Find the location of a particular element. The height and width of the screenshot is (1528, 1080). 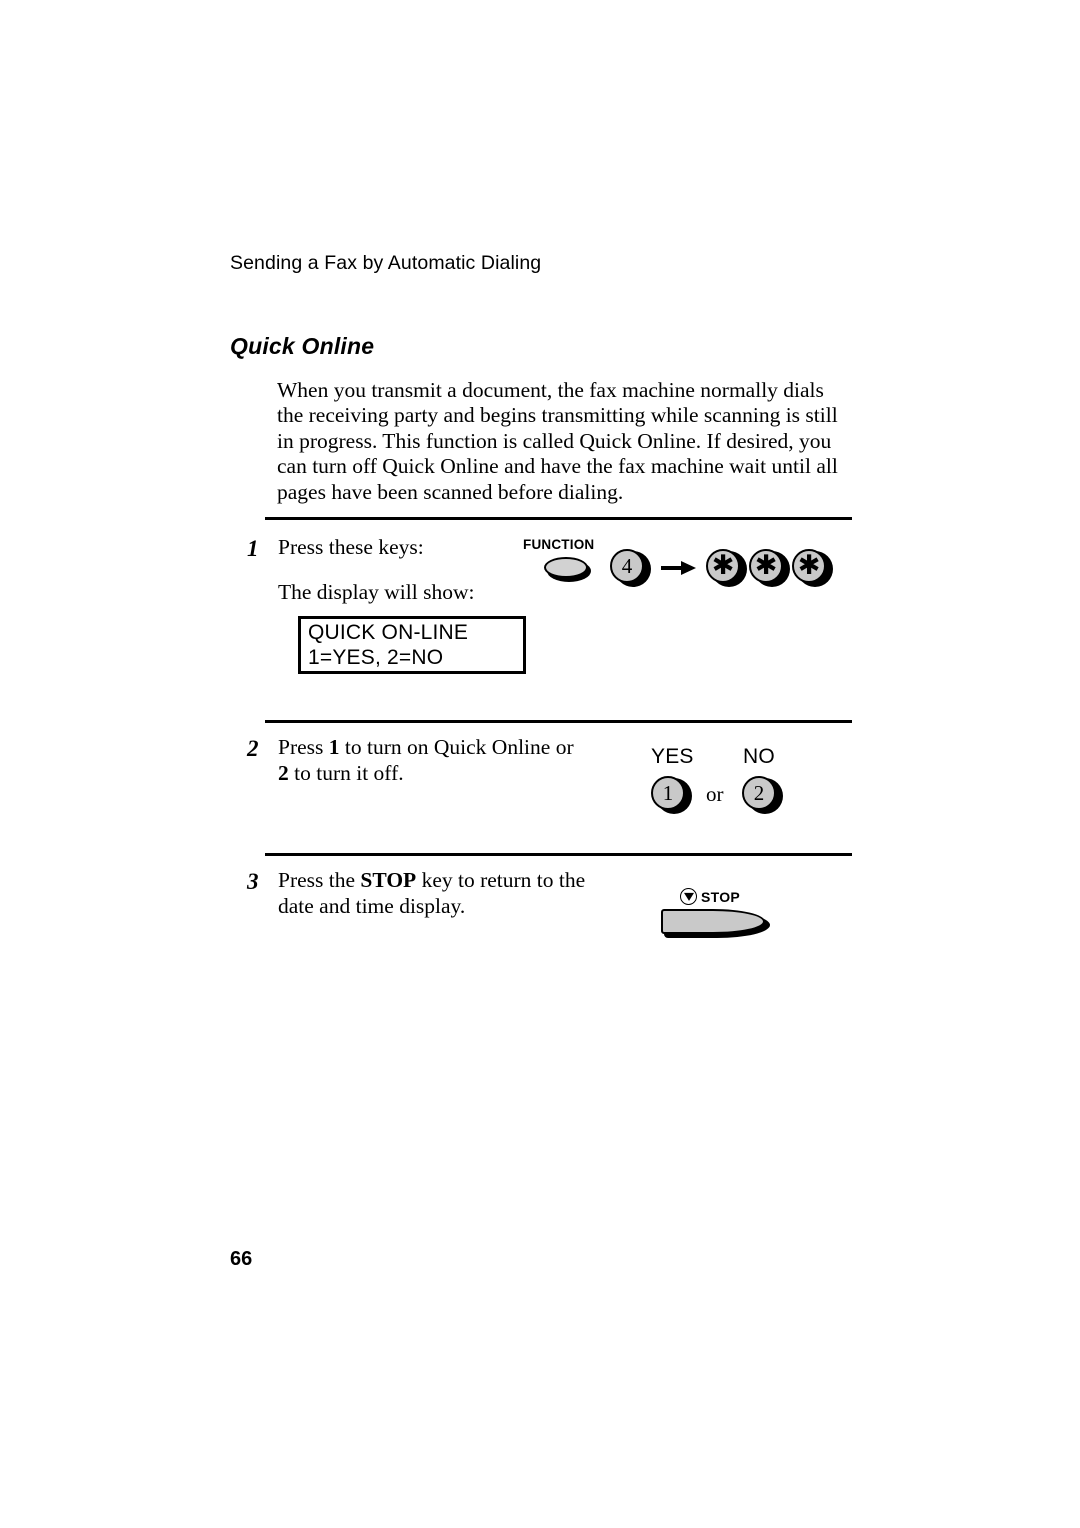

asterisk-key-2-glyph: ✱ is located at coordinates (766, 566).